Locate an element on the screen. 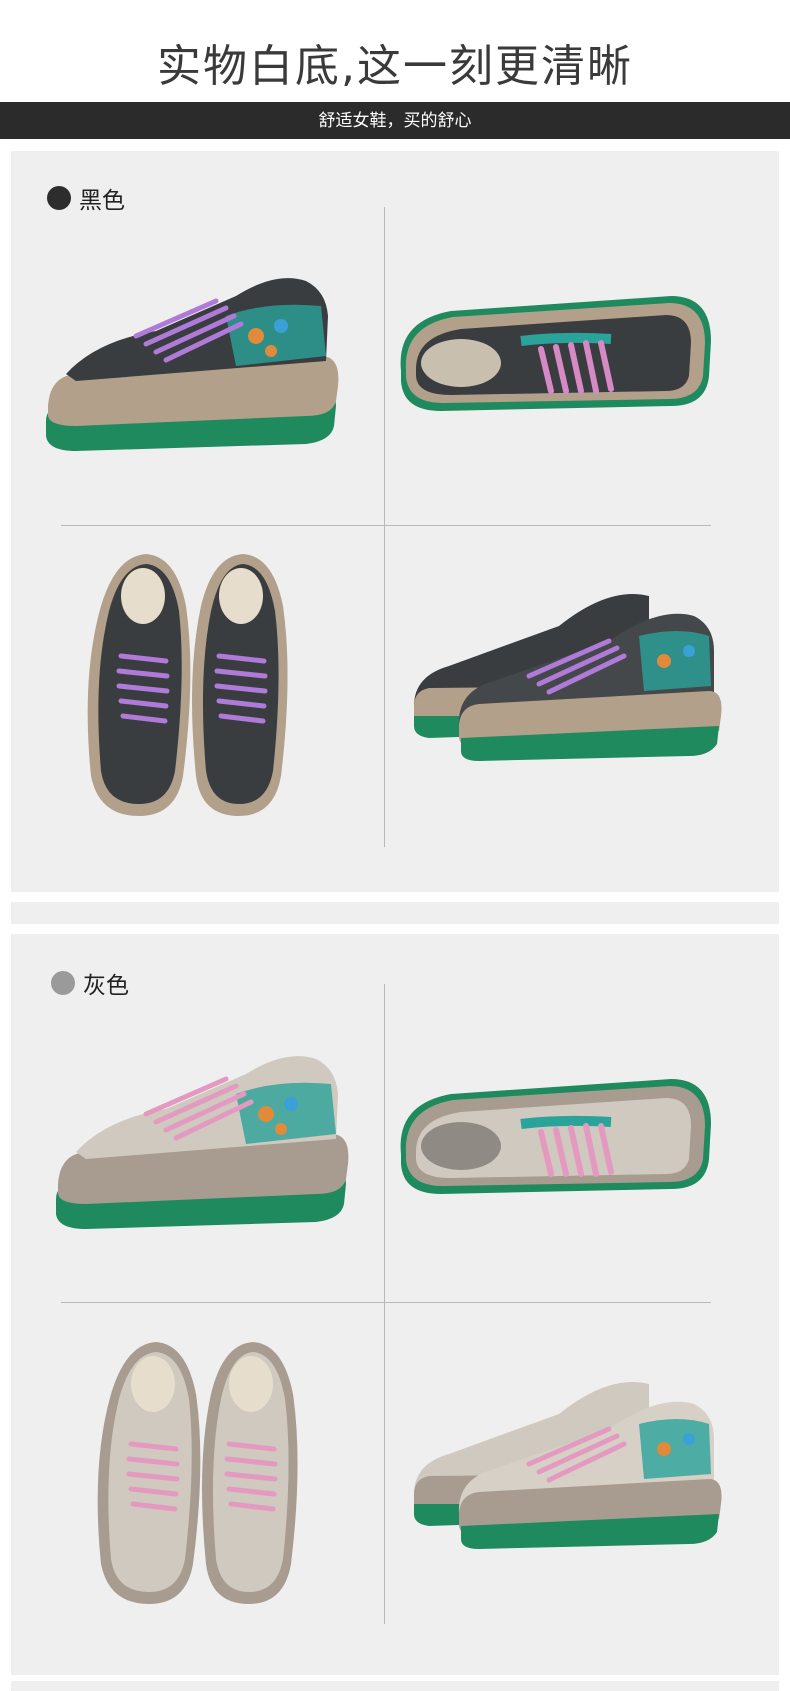  color-label: 黑色 is located at coordinates (86, 198).